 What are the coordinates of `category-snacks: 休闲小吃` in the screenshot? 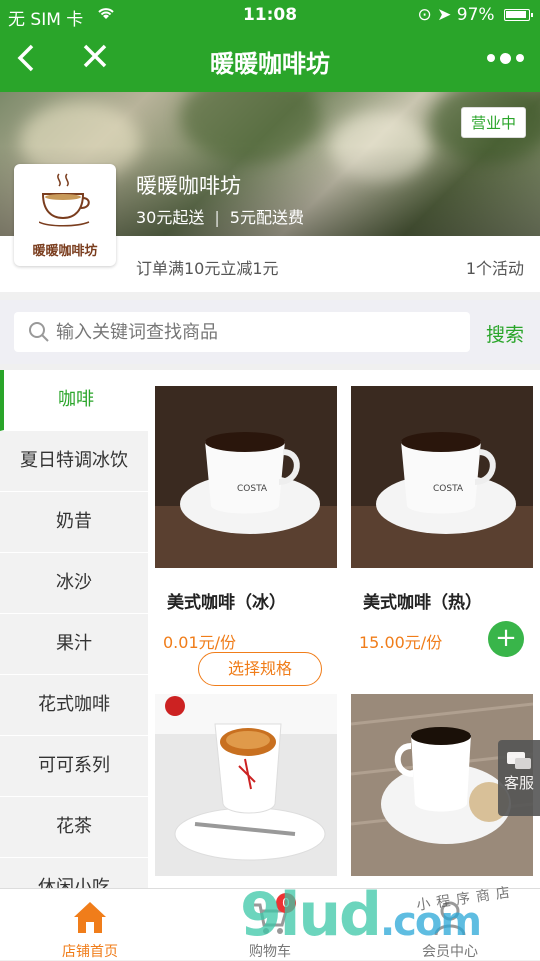 It's located at (74, 873).